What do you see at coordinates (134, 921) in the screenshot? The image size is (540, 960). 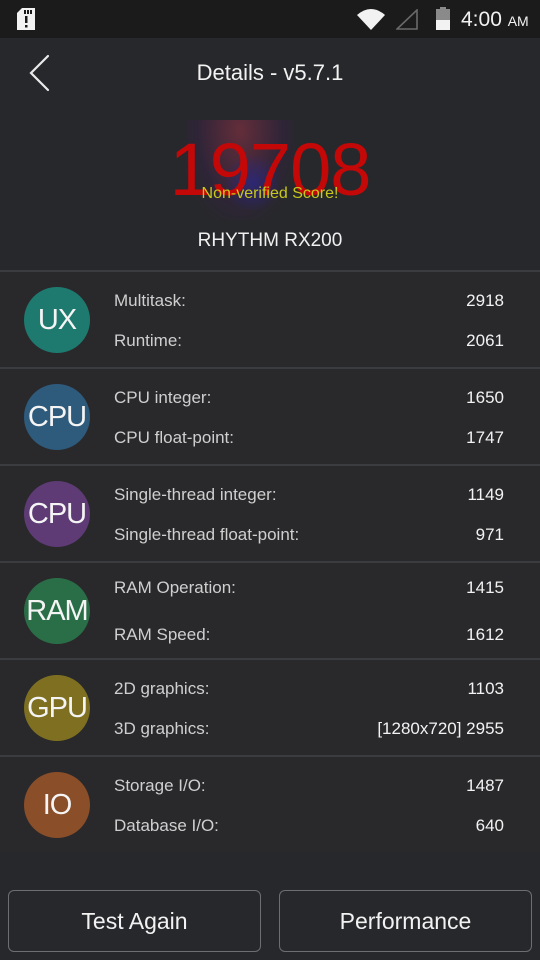 I see `test-again-button: Test Again` at bounding box center [134, 921].